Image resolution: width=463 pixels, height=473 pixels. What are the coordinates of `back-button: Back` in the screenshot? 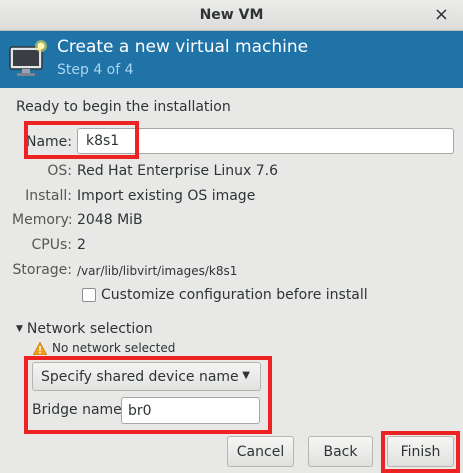 It's located at (340, 451).